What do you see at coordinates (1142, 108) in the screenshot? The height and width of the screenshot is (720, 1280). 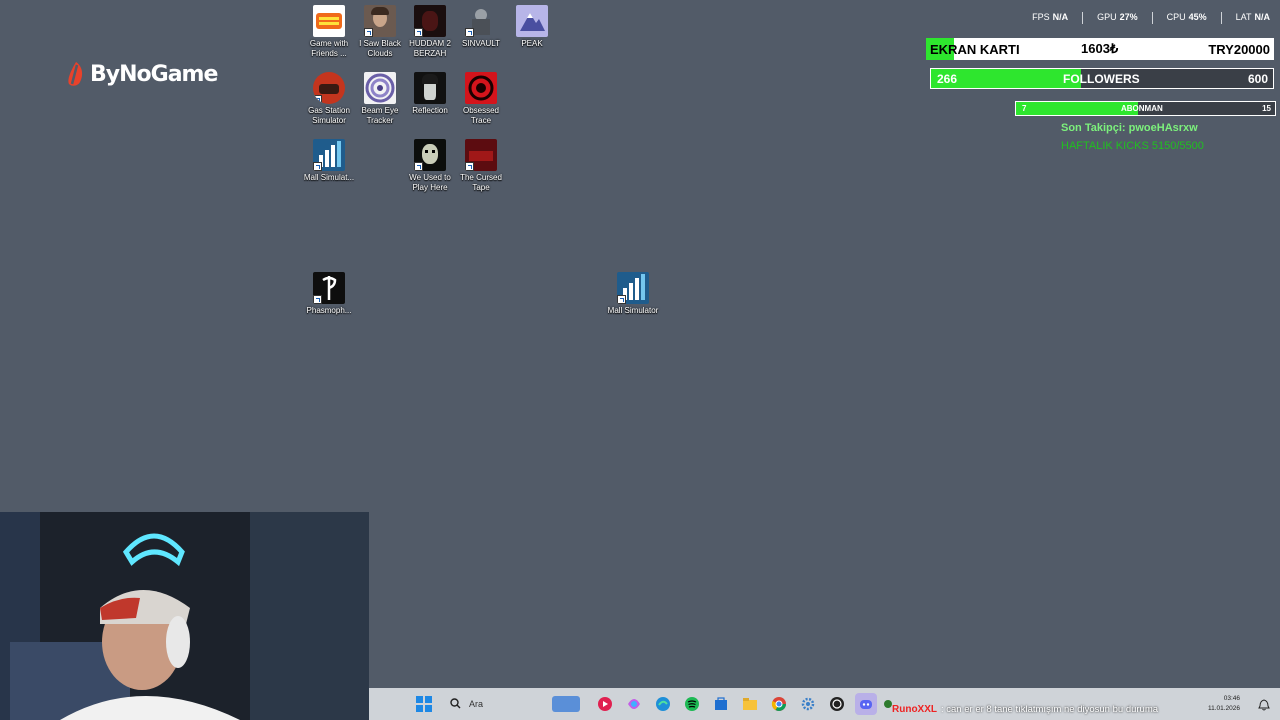 I see `subscriptions-title: ABONMAN` at bounding box center [1142, 108].